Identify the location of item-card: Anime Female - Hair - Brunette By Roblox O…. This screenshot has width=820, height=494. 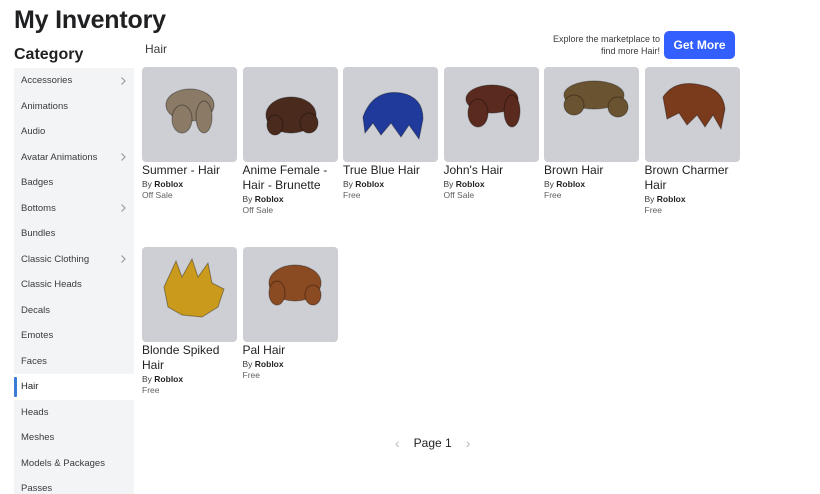
(290, 141).